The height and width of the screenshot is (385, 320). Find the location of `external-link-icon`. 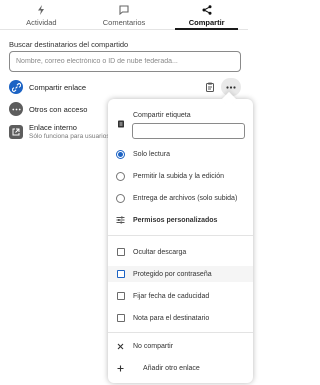

external-link-icon is located at coordinates (16, 132).